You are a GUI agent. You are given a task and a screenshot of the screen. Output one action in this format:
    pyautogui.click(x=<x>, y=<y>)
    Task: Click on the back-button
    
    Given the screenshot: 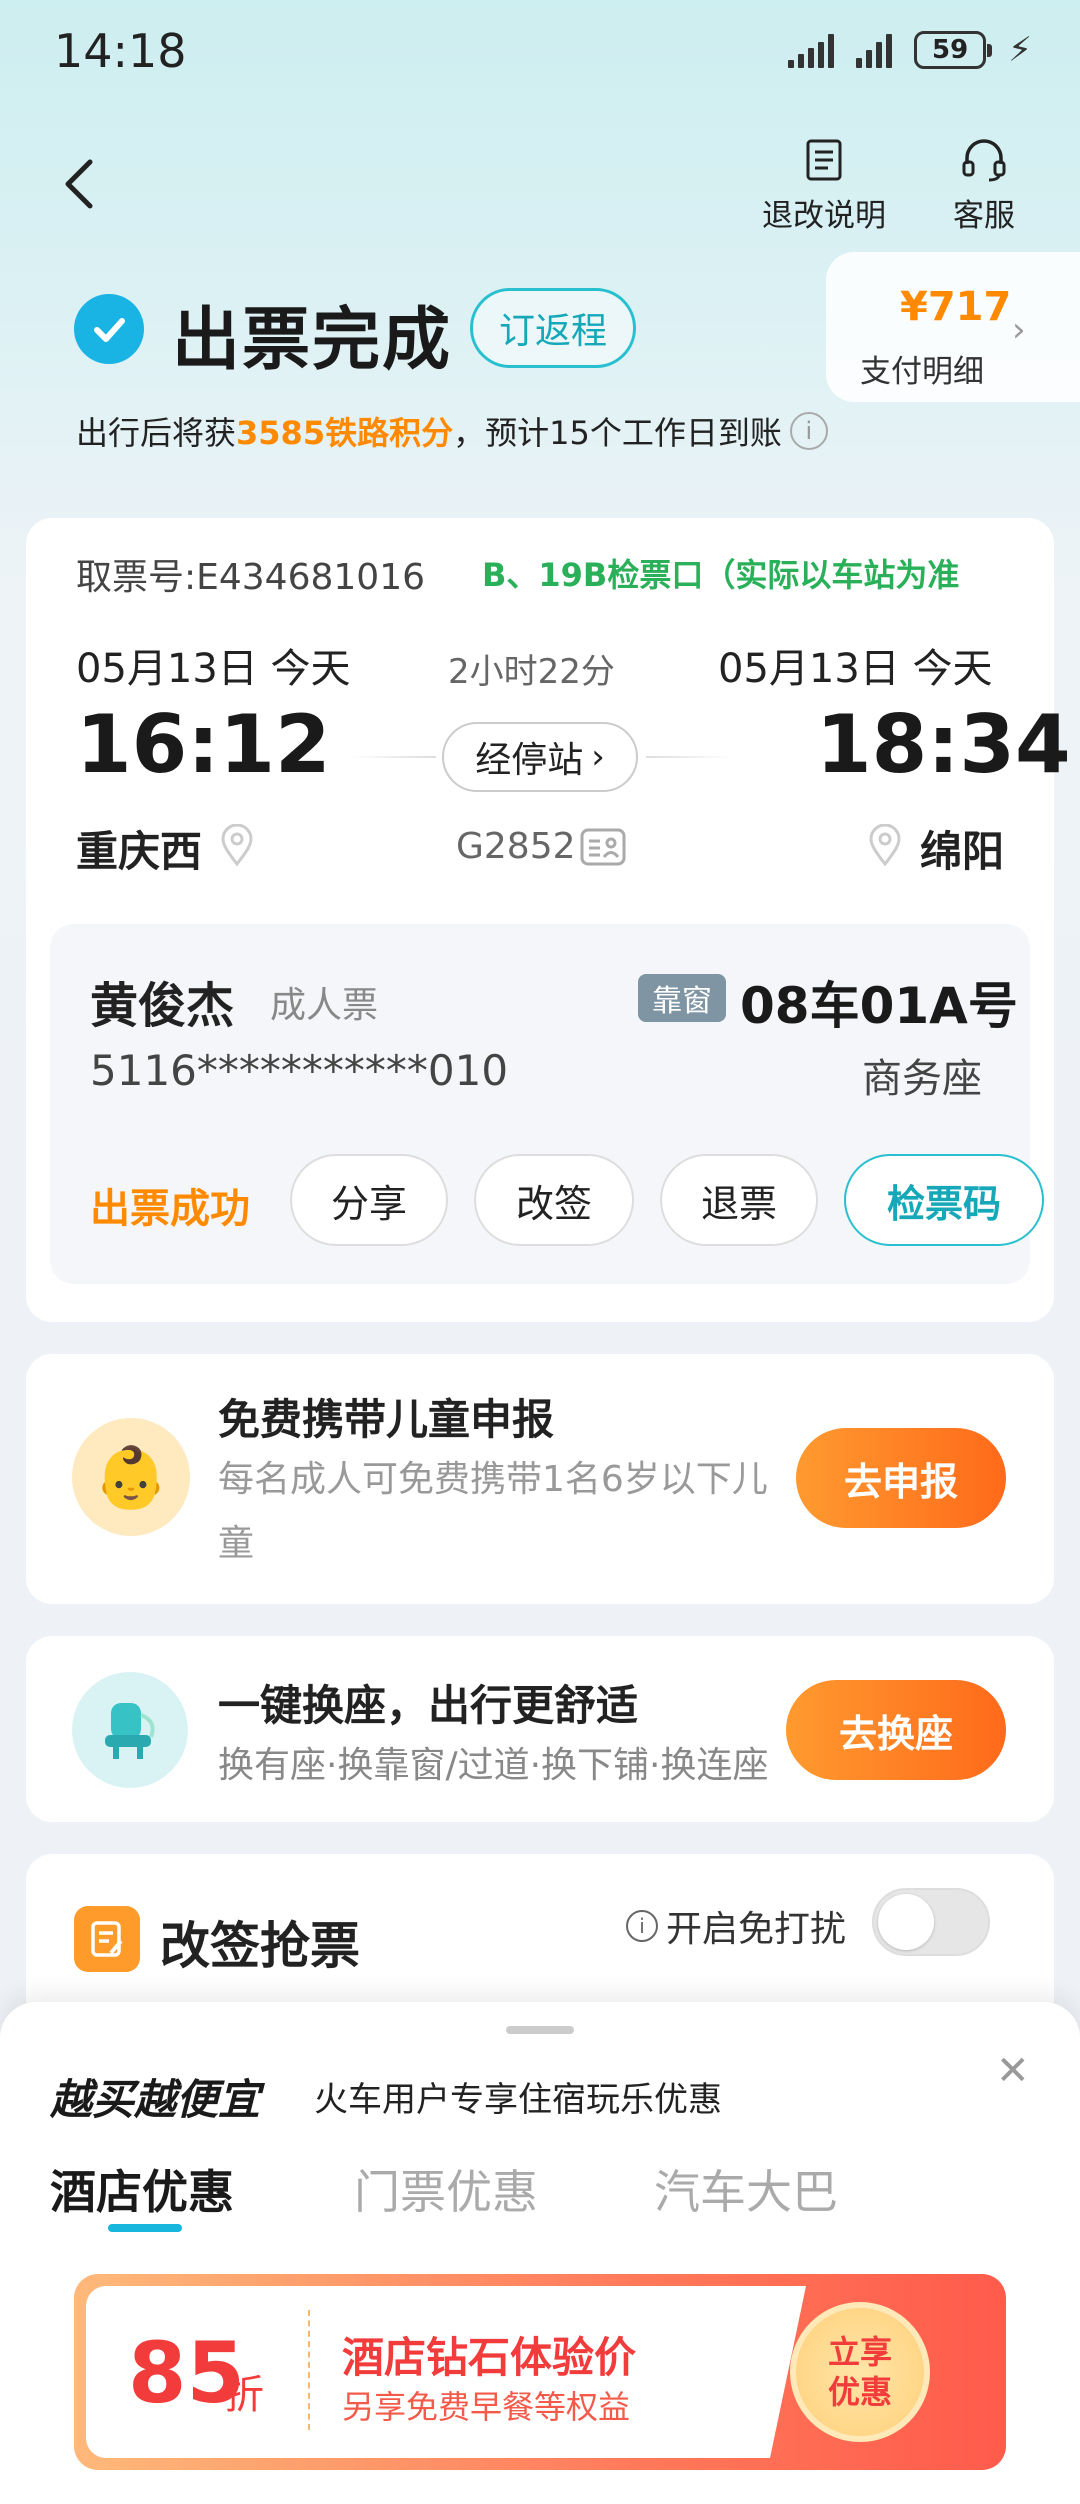 What is the action you would take?
    pyautogui.click(x=80, y=184)
    